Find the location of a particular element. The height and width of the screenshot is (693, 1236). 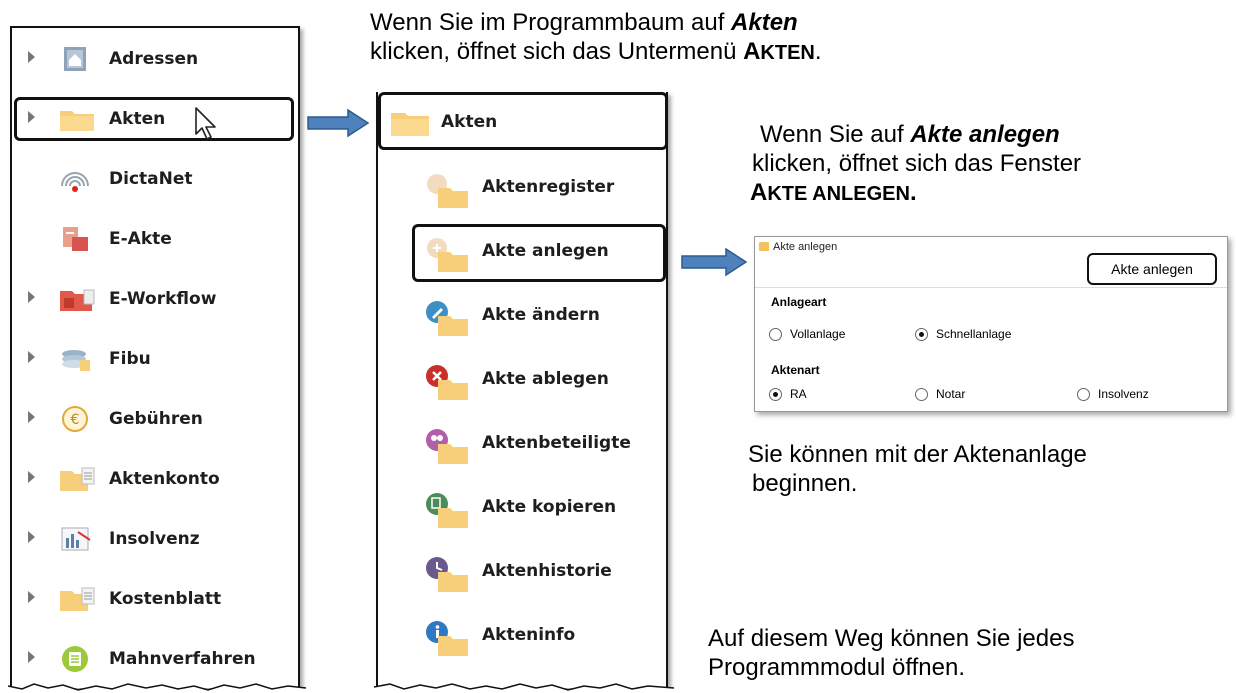

tree-item-label: Gebühren is located at coordinates (156, 419).